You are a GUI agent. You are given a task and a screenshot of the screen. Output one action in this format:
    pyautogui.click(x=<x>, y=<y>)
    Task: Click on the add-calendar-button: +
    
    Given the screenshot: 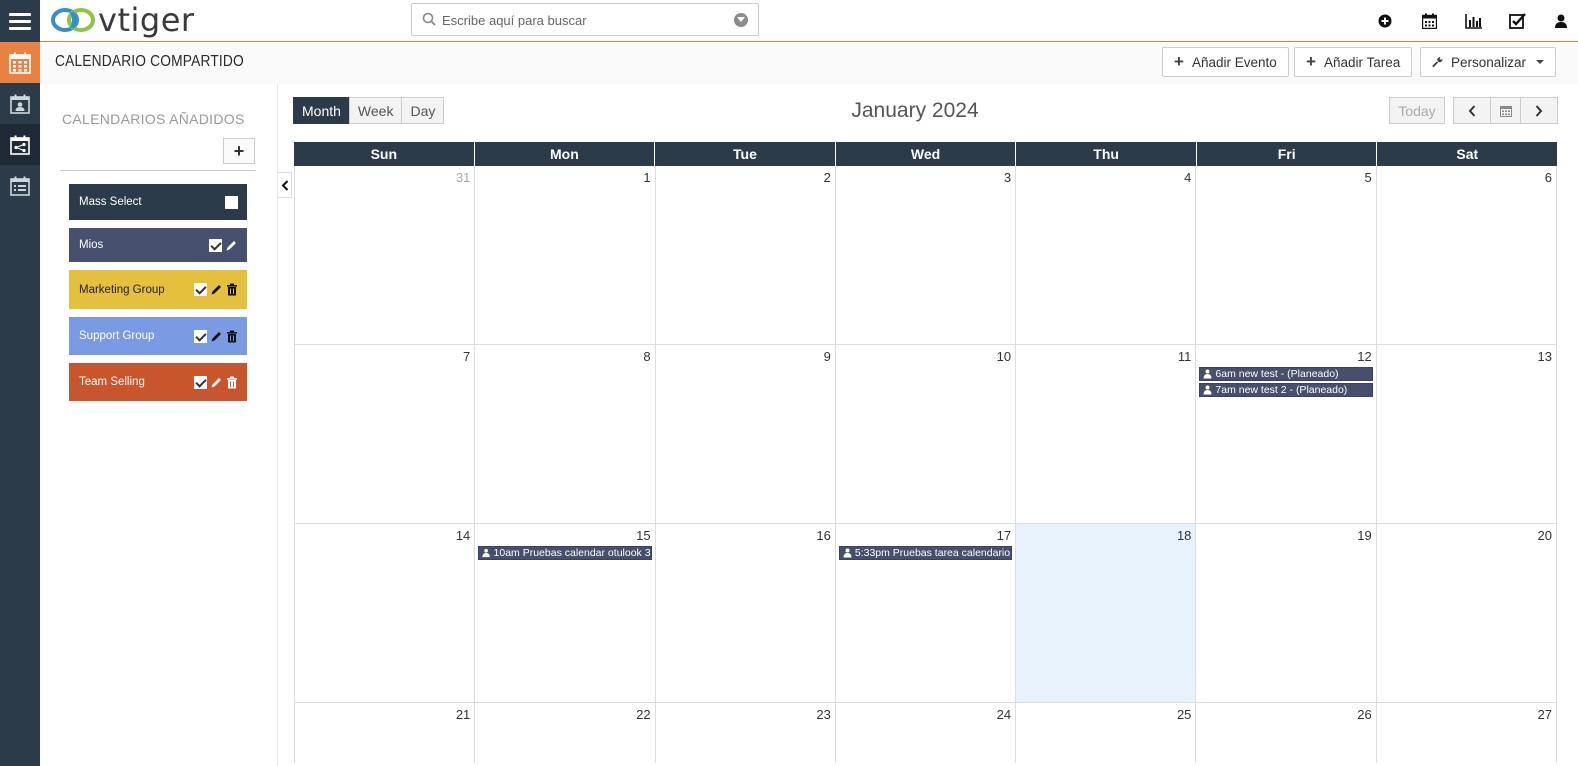 What is the action you would take?
    pyautogui.click(x=239, y=151)
    